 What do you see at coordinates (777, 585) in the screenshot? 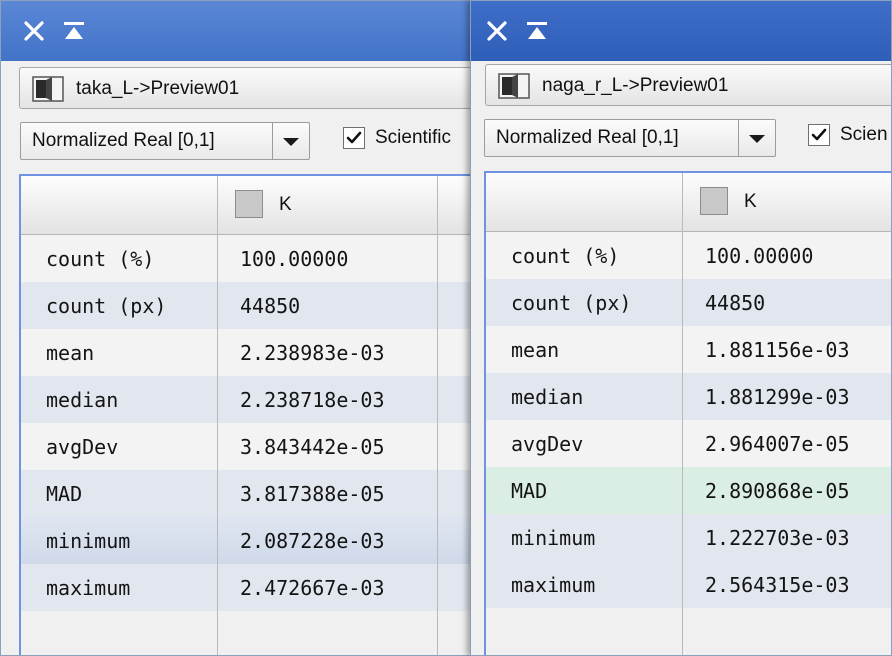
I see `row-value: 2.564315e-03` at bounding box center [777, 585].